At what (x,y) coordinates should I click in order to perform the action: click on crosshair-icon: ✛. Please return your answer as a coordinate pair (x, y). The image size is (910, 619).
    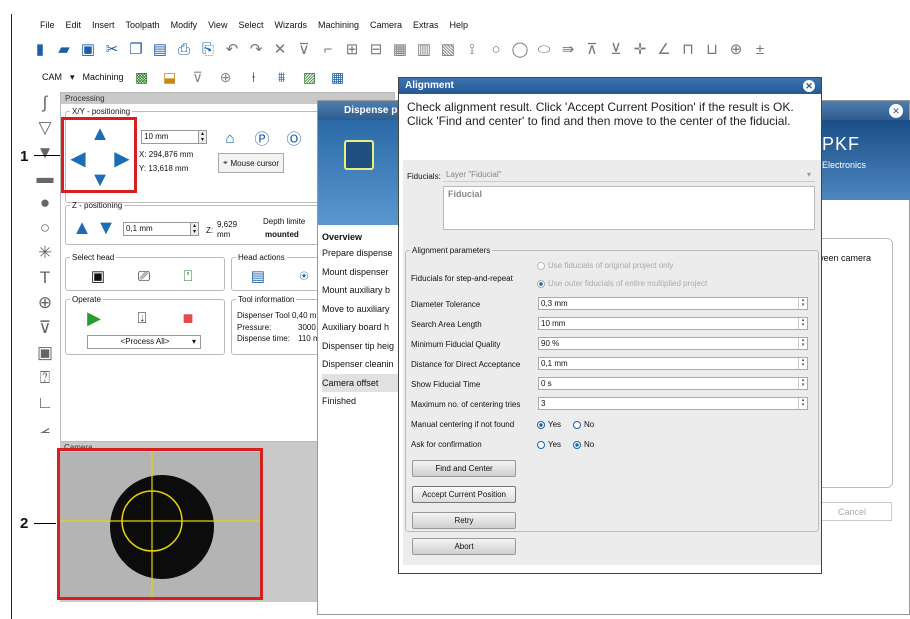
    Looking at the image, I should click on (640, 49).